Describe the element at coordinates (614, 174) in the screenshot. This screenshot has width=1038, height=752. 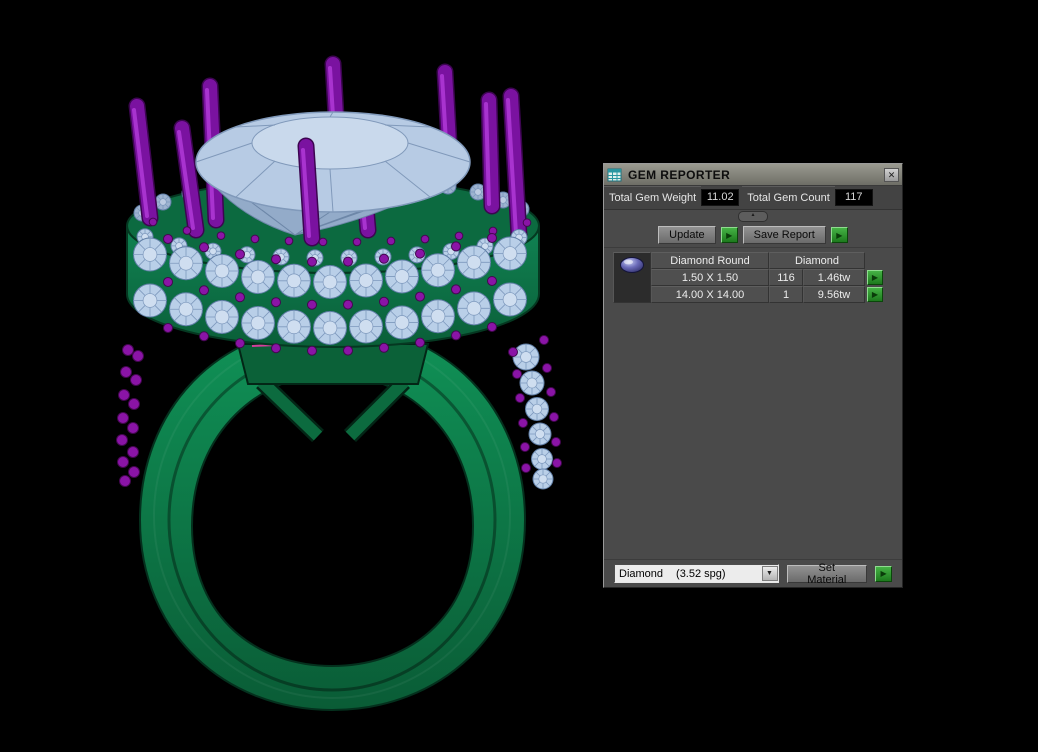
I see `gem-reporter-icon` at that location.